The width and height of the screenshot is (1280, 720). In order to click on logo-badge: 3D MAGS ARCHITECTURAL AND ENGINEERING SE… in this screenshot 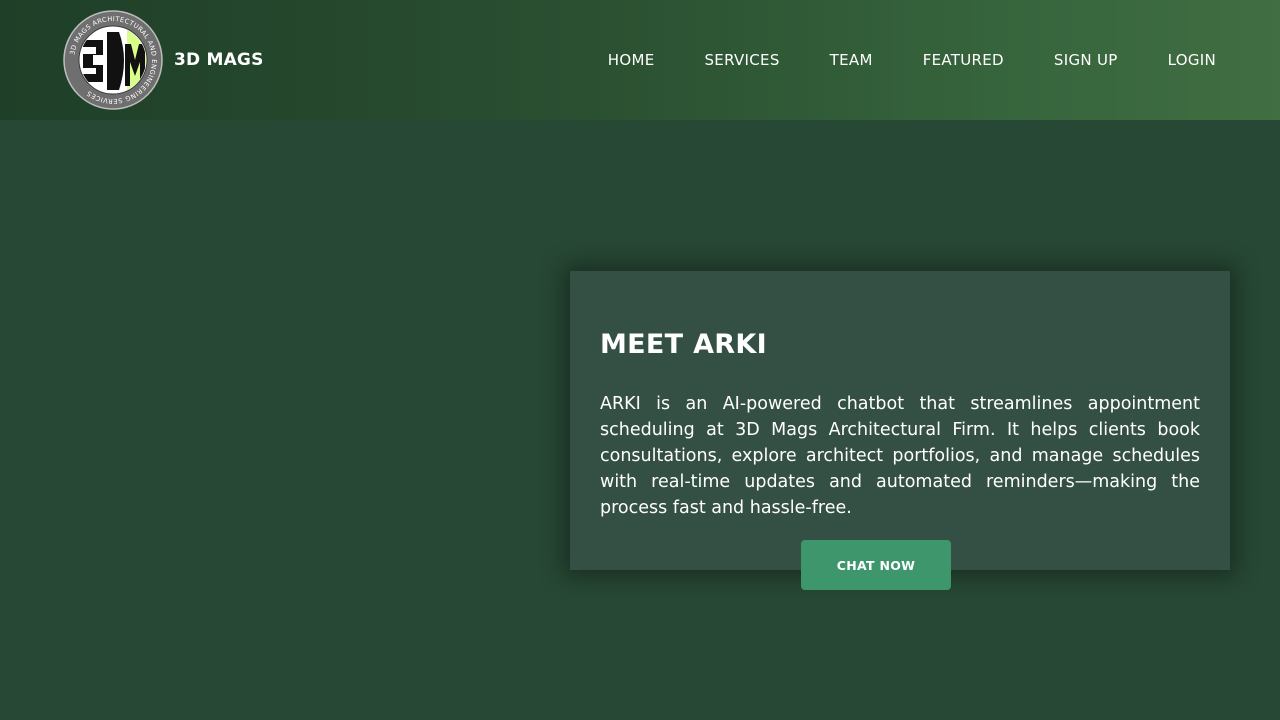, I will do `click(113, 60)`.